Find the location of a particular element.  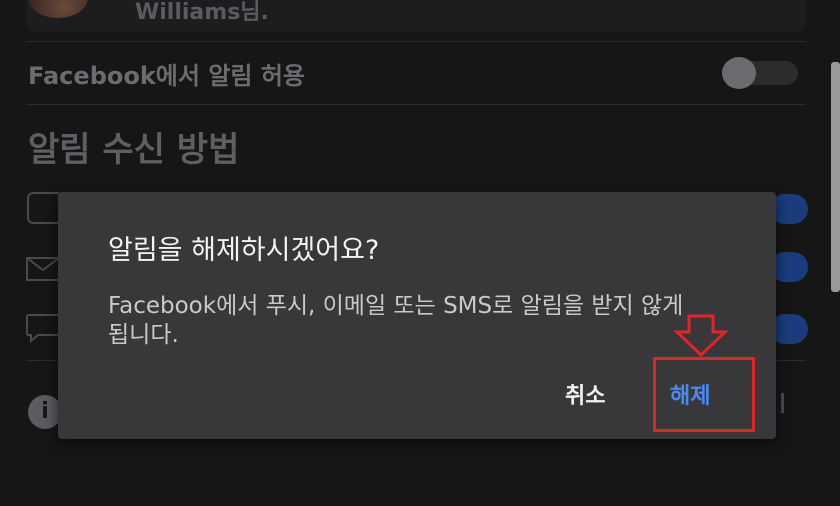

scrollbar is located at coordinates (835, 177).